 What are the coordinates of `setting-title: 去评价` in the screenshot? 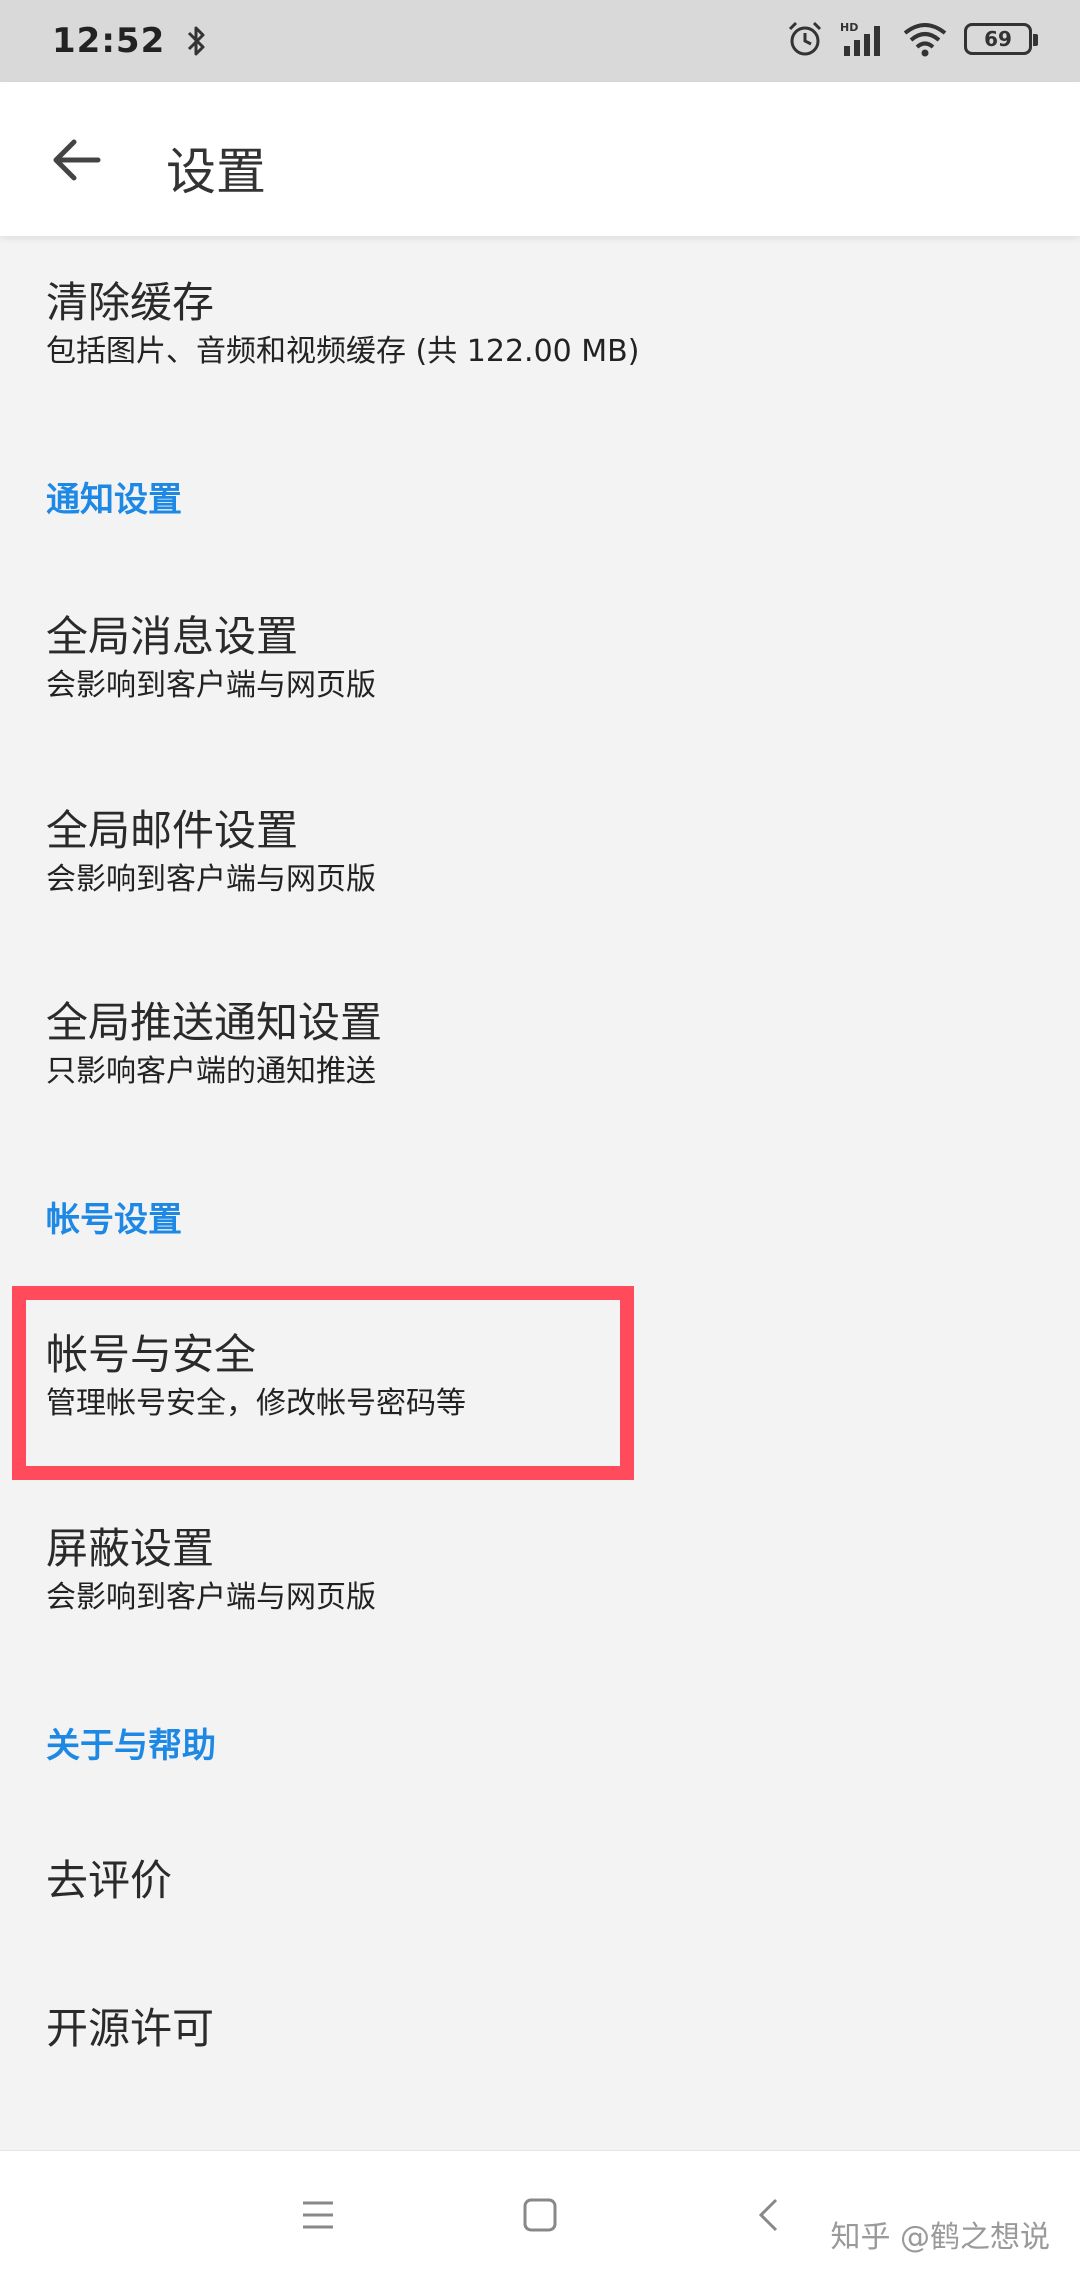 It's located at (109, 1880).